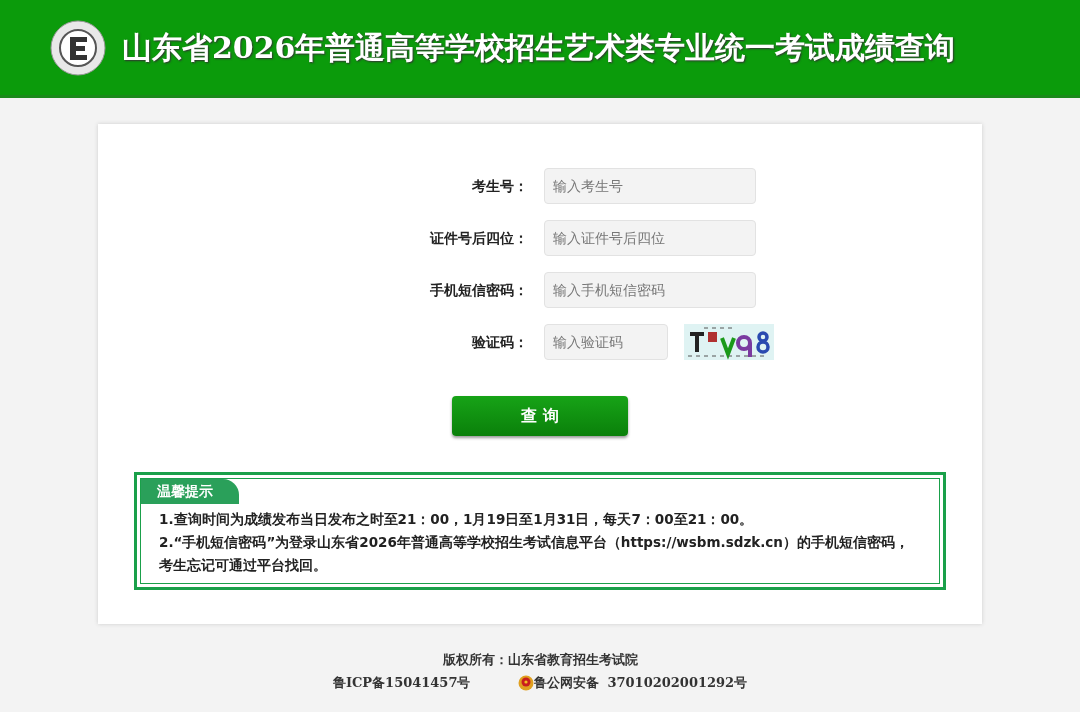 The height and width of the screenshot is (712, 1080). I want to click on police-record-link: 鲁公网安备, so click(567, 682).